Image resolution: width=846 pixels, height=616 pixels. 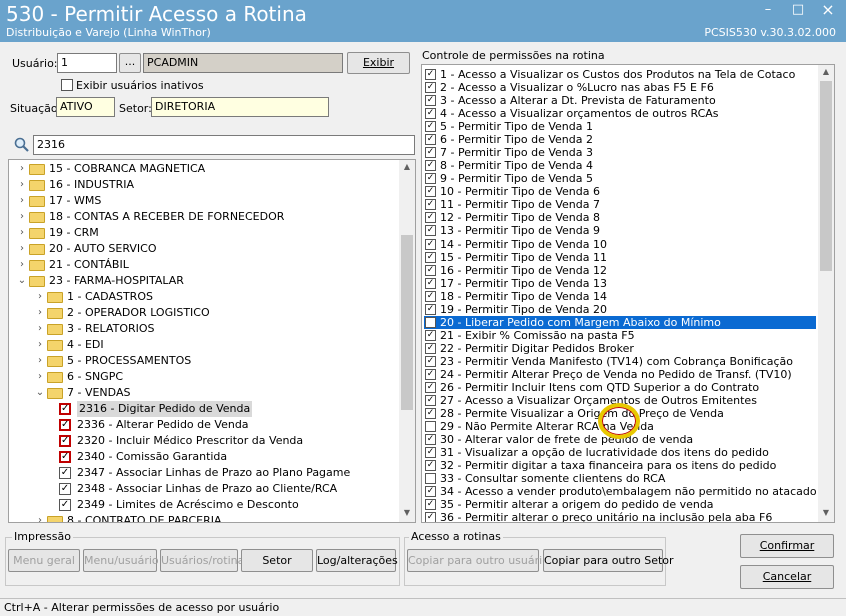 What do you see at coordinates (620, 230) in the screenshot?
I see `permission-item: ✓ 13 - Permitir Tipo de Venda 9` at bounding box center [620, 230].